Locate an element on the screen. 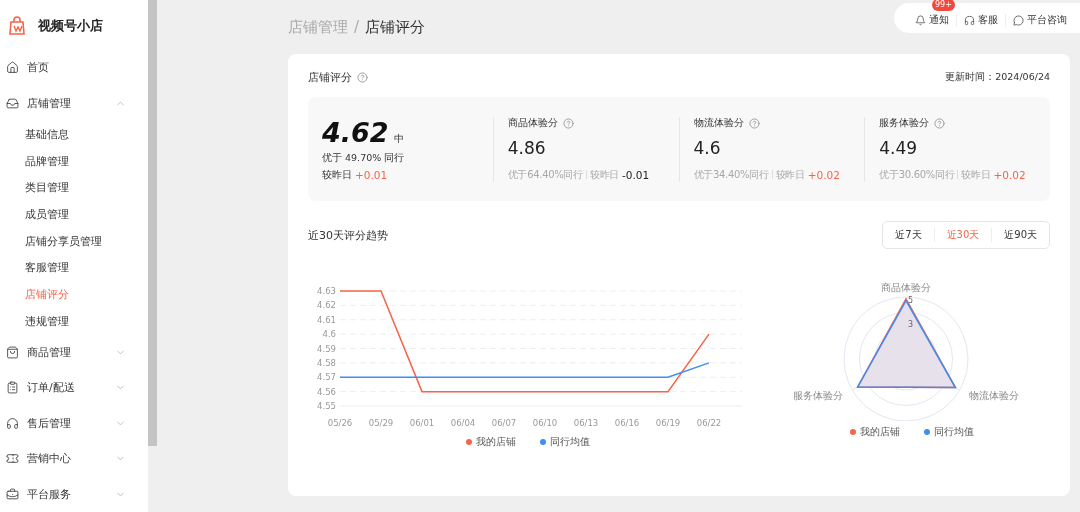  overall-score: 4.62 is located at coordinates (355, 132).